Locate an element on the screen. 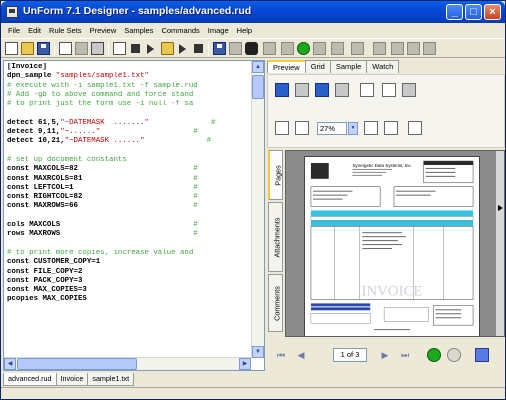 Image resolution: width=506 pixels, height=400 pixels. editor-vertical-scrollbar: ▲ ▼ is located at coordinates (257, 209).